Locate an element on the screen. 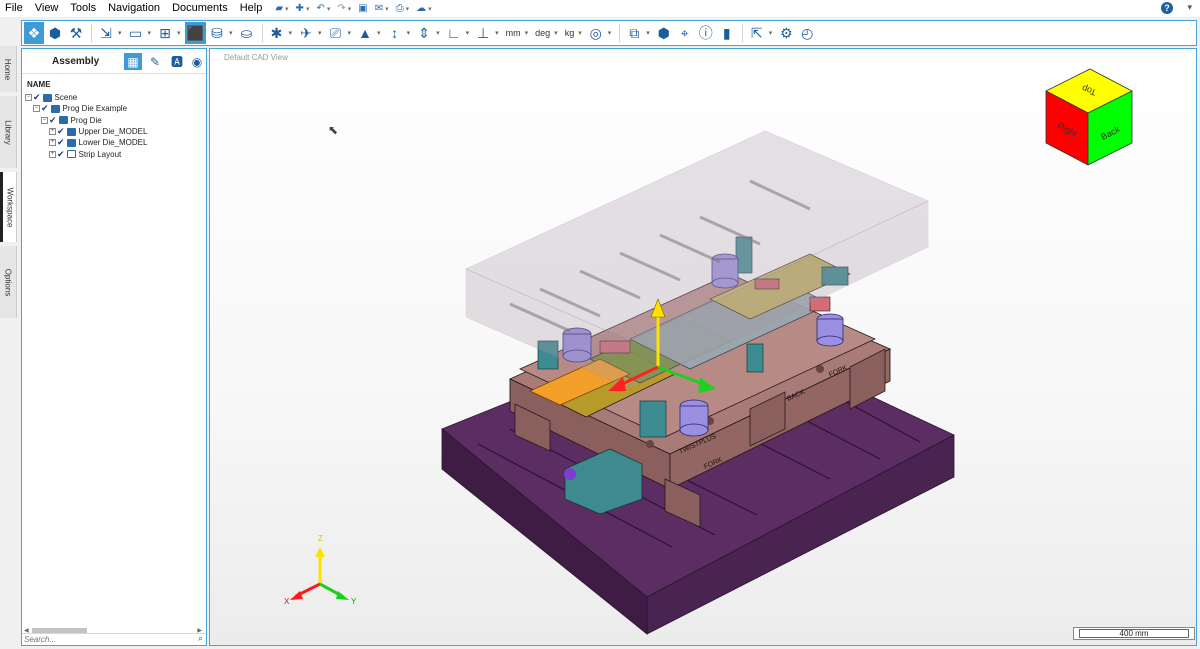 The height and width of the screenshot is (649, 1200). tab-home: Home is located at coordinates (8, 69).